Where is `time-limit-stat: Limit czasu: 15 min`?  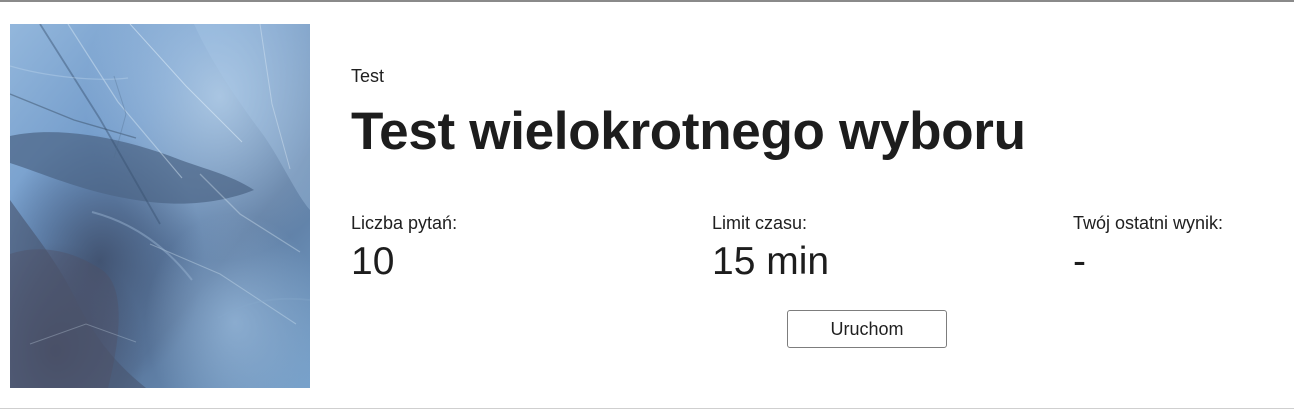 time-limit-stat: Limit czasu: 15 min is located at coordinates (862, 247).